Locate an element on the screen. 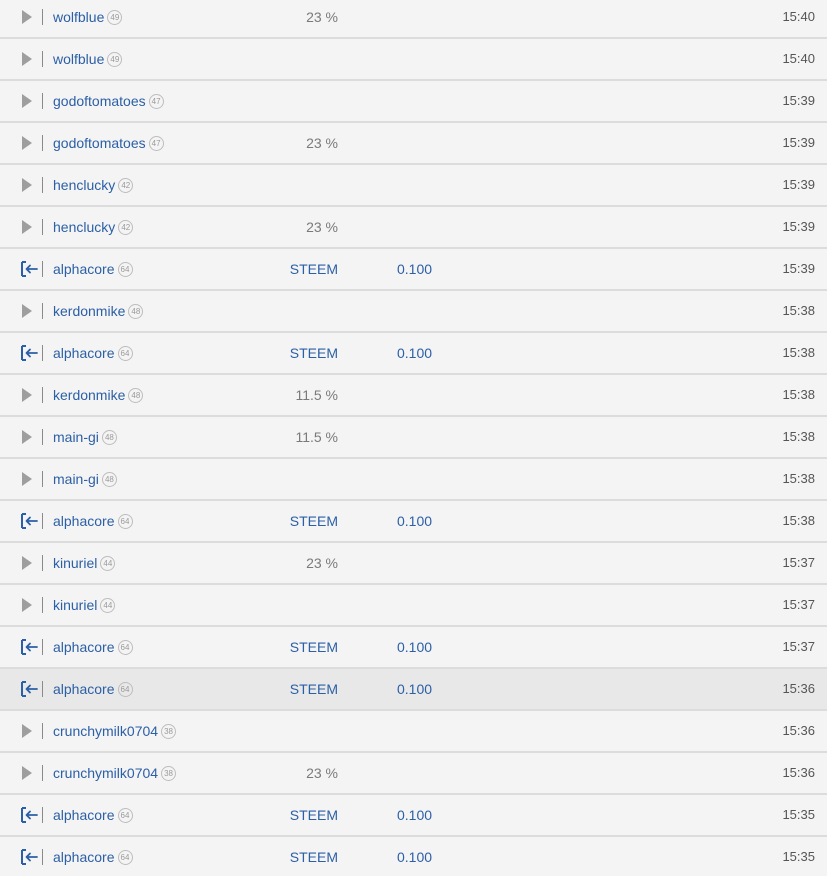  list-item: crunchymilk0704 38 23 % 15:36 is located at coordinates (413, 774).